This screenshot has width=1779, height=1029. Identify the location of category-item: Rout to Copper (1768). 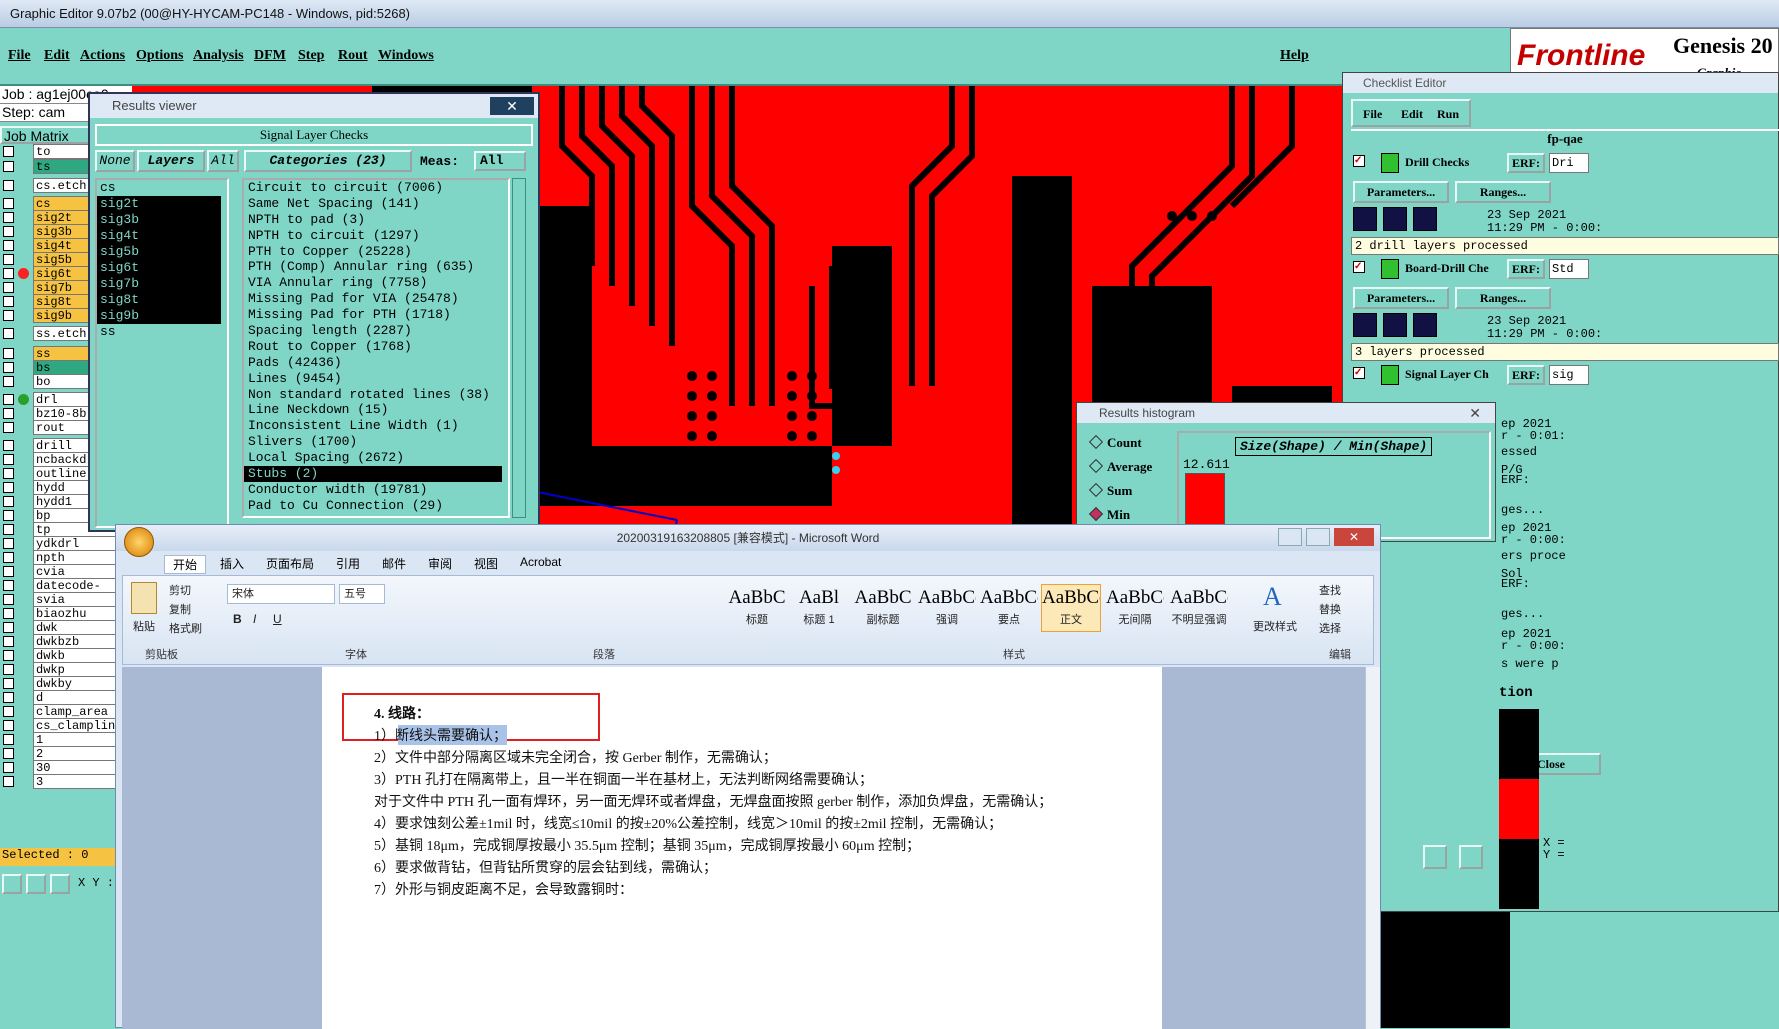
(376, 347).